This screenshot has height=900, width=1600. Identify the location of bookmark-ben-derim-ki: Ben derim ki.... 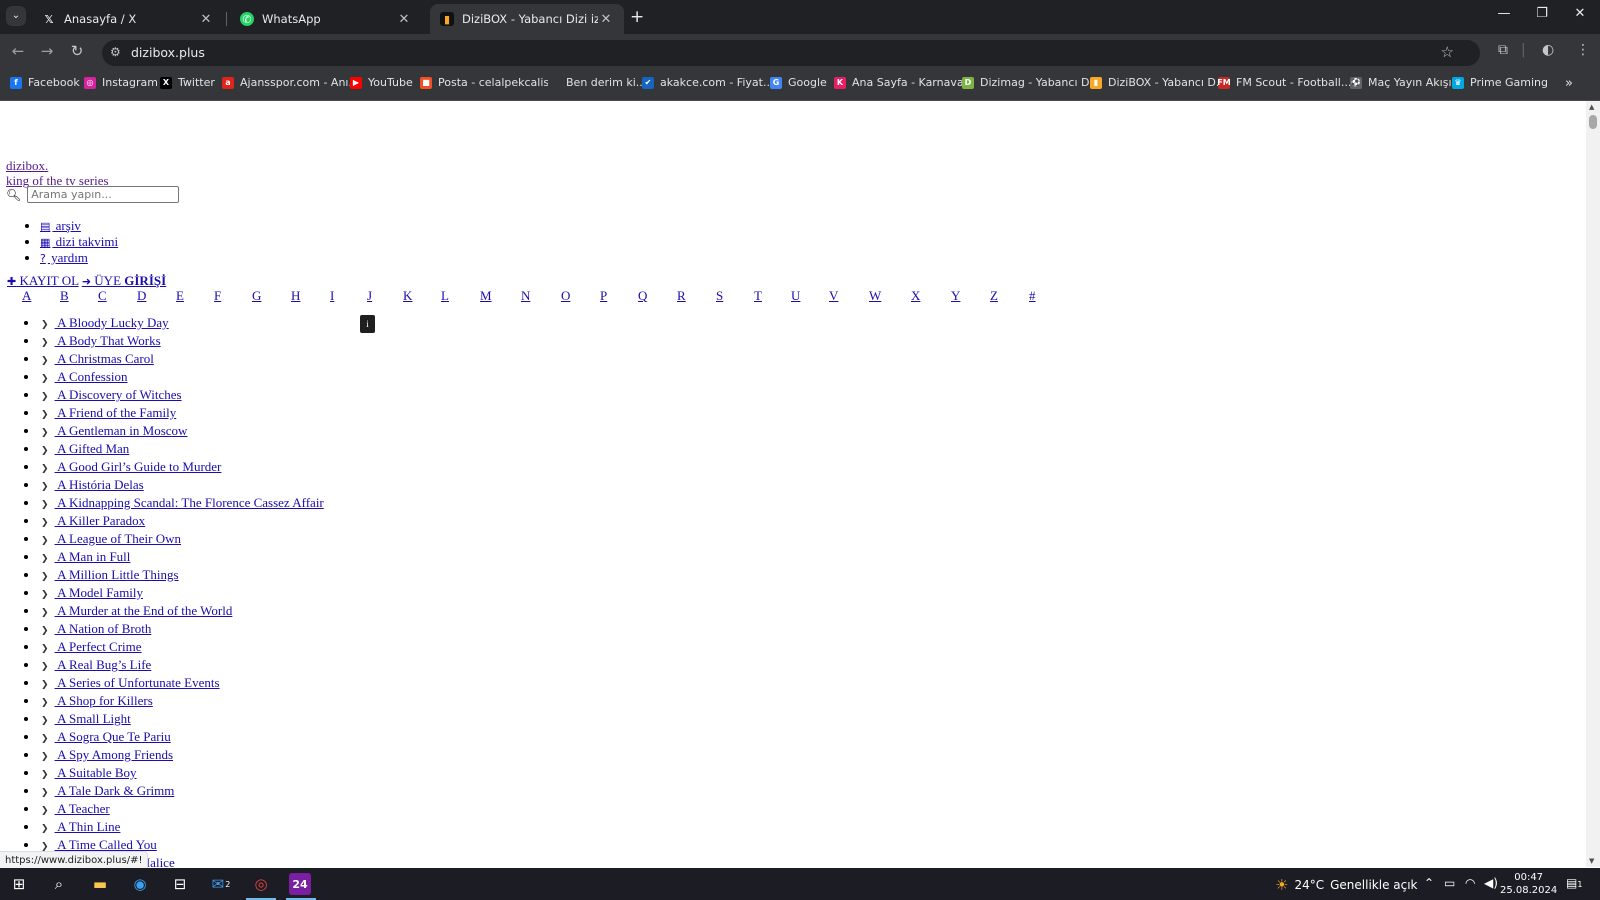
(597, 82).